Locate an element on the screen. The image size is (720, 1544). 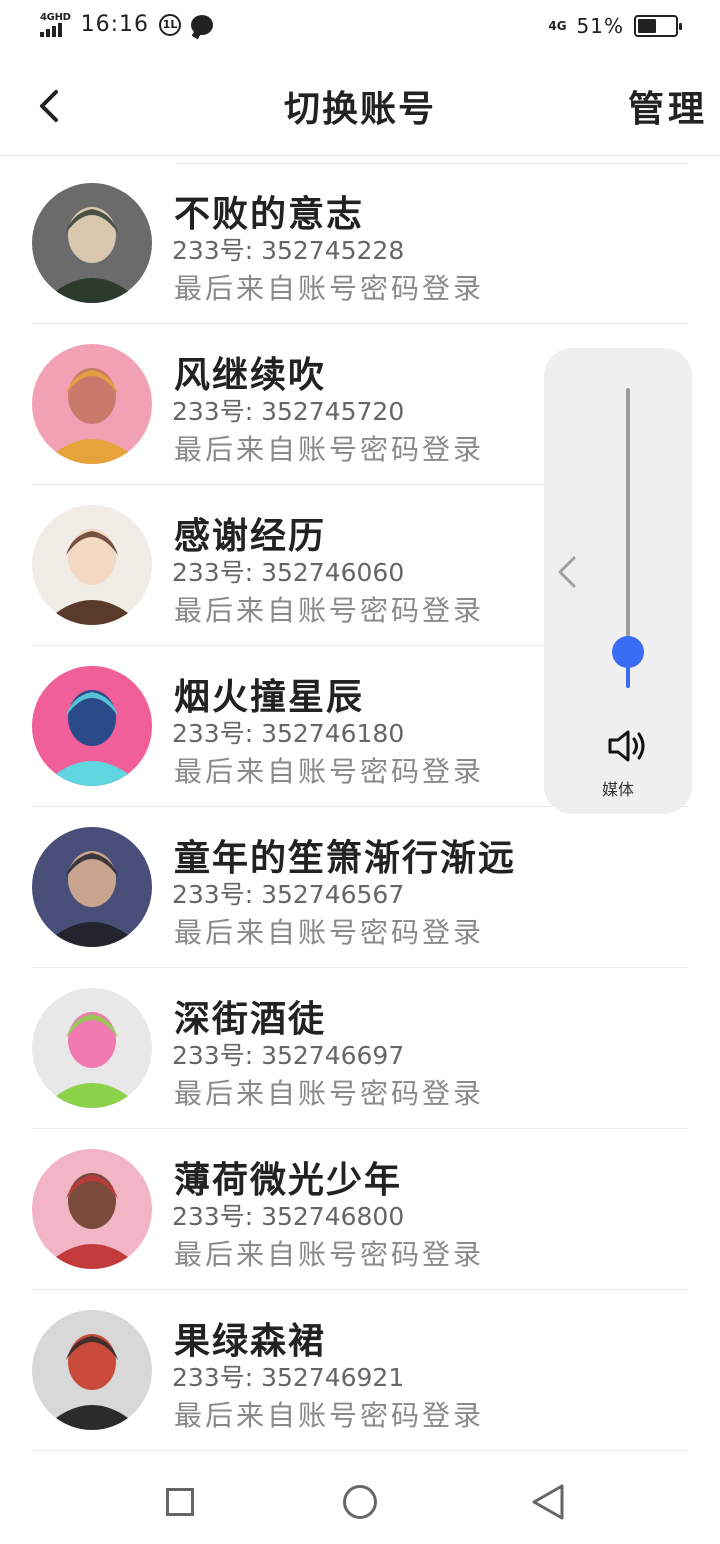
back-triangle-icon is located at coordinates (548, 1502).